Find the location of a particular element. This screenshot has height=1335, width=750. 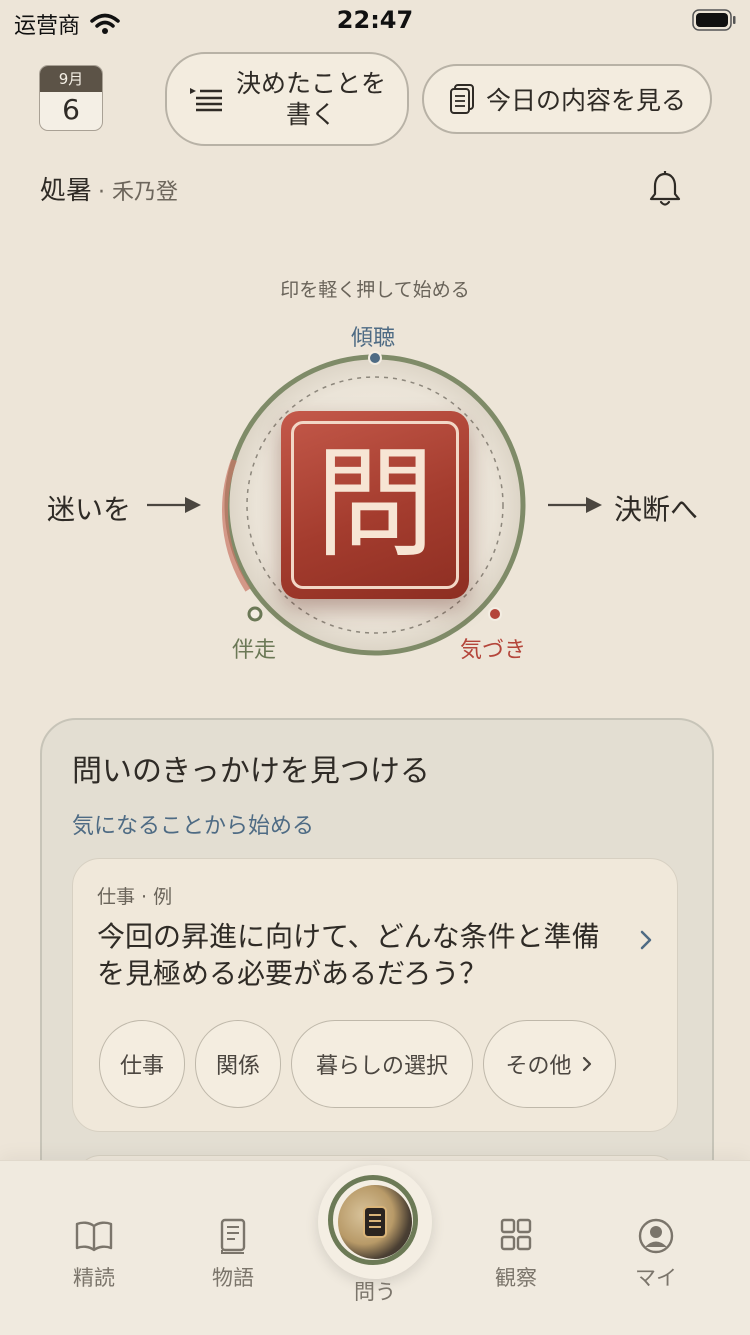

chip-relations: 関係 is located at coordinates (238, 1064).